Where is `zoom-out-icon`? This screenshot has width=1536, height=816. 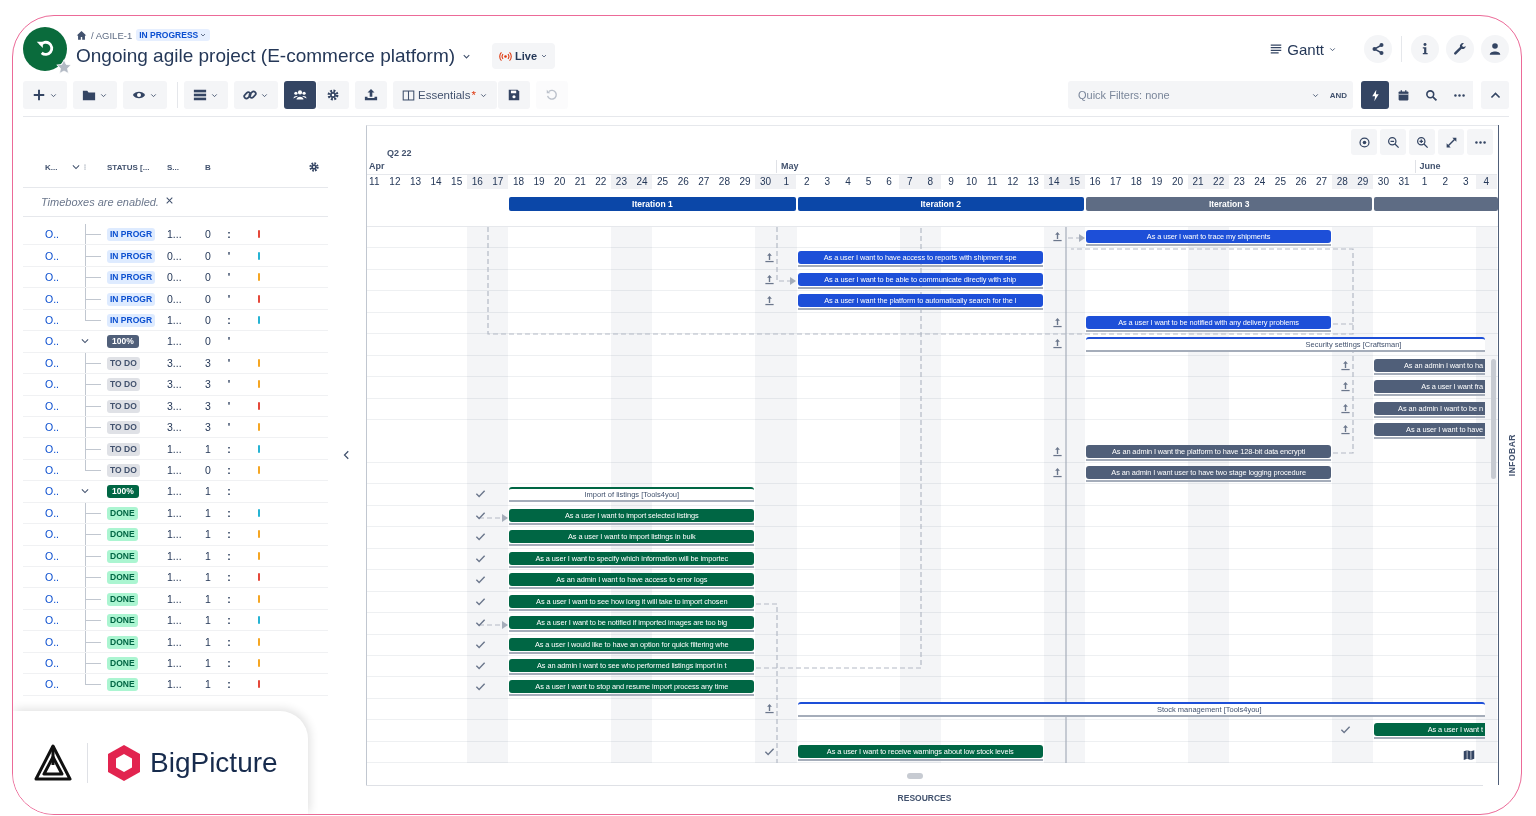 zoom-out-icon is located at coordinates (1393, 142).